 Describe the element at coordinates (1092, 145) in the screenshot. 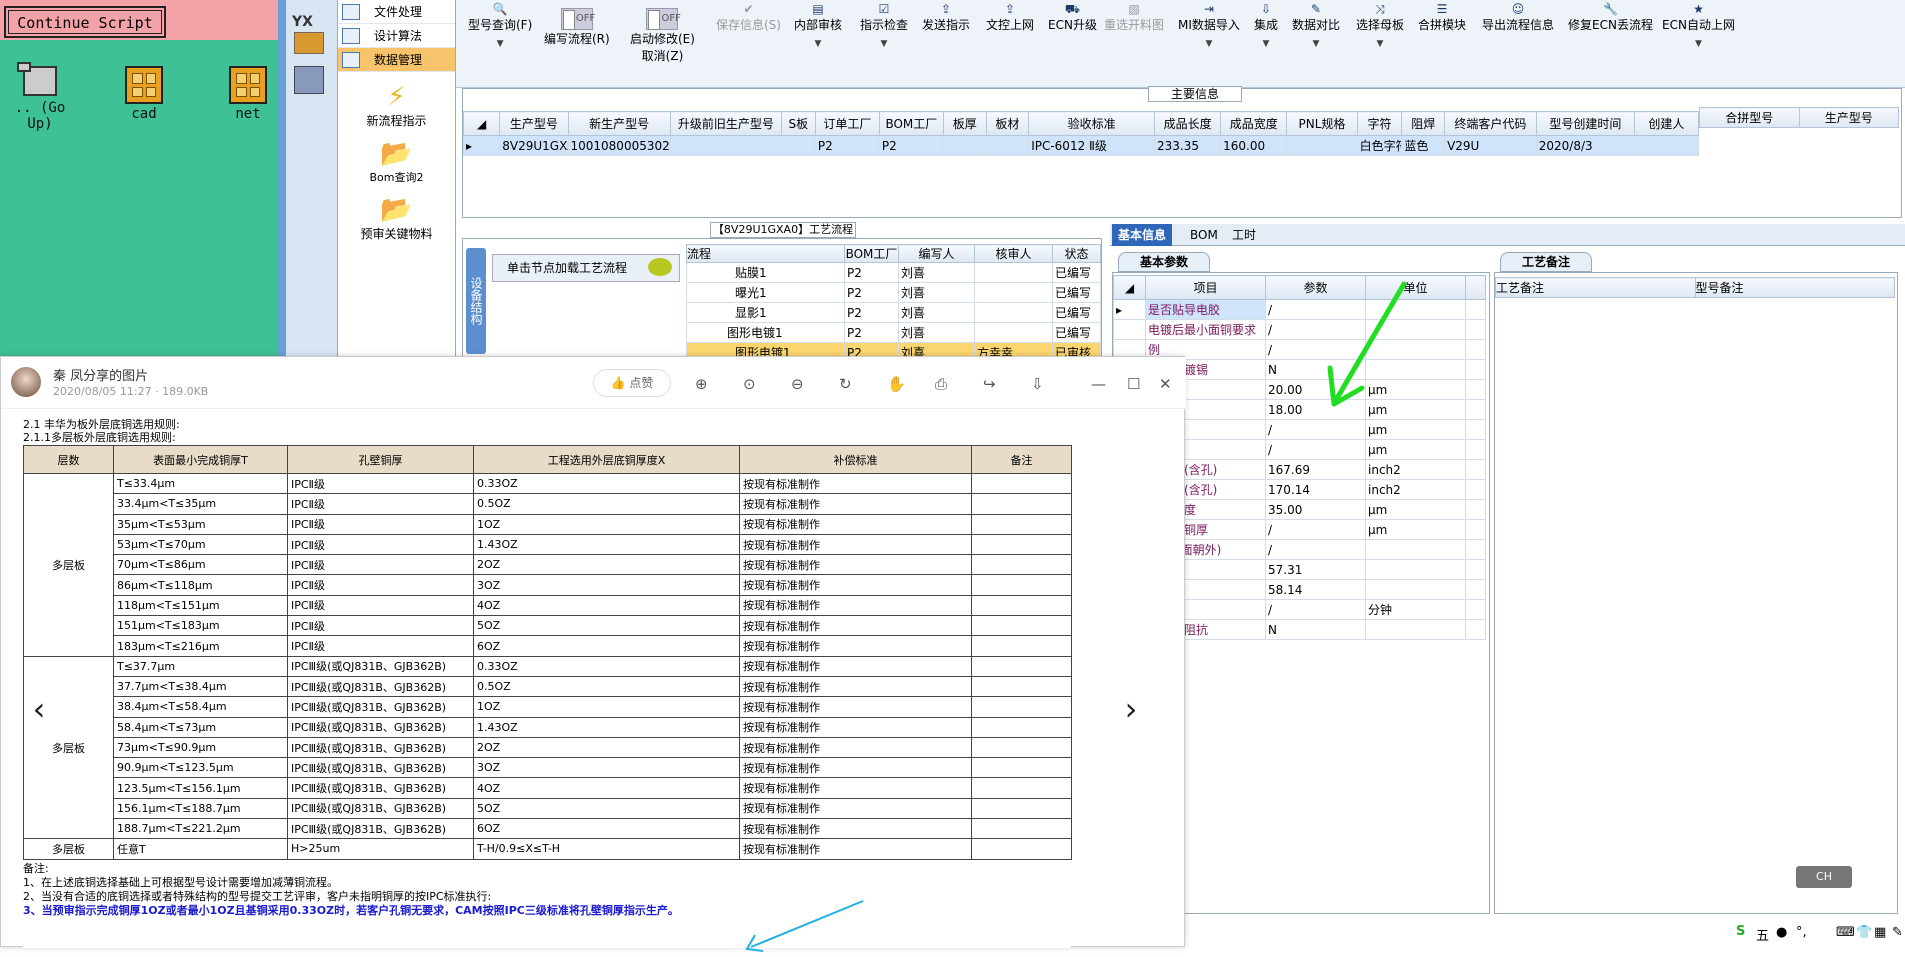

I see `table-cell: IPC-6012 Ⅱ级` at that location.